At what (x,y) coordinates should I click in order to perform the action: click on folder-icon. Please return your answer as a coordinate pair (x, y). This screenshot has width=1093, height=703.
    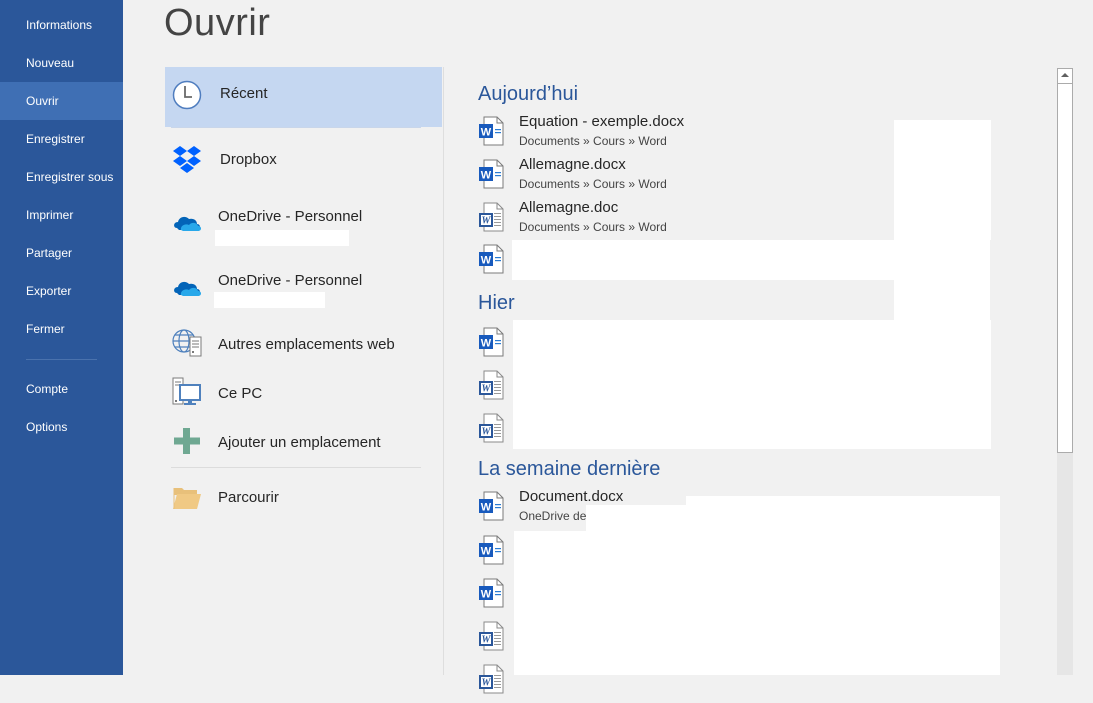
    Looking at the image, I should click on (187, 498).